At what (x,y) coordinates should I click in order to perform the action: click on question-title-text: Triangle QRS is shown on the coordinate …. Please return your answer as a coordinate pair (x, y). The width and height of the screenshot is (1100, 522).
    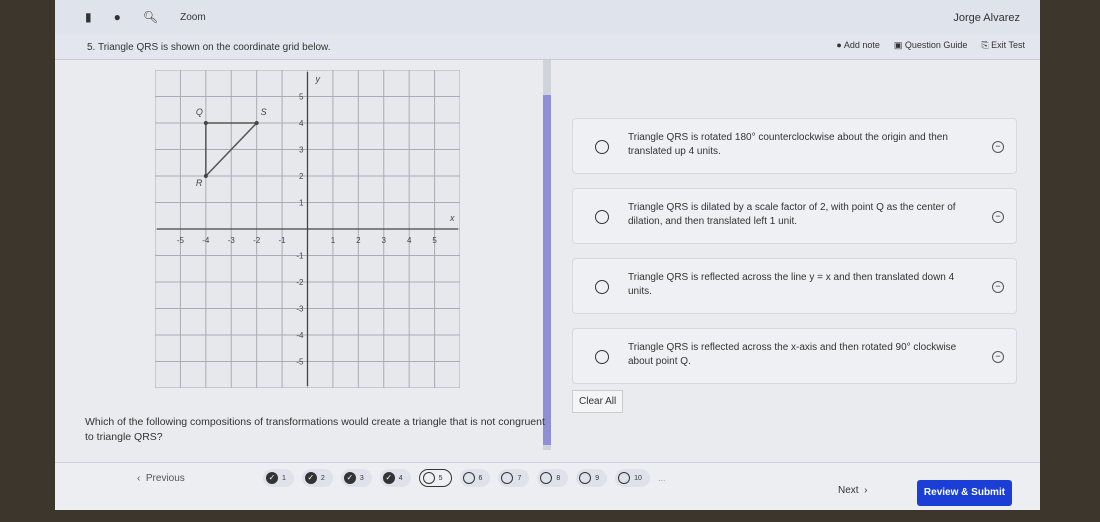
    Looking at the image, I should click on (214, 47).